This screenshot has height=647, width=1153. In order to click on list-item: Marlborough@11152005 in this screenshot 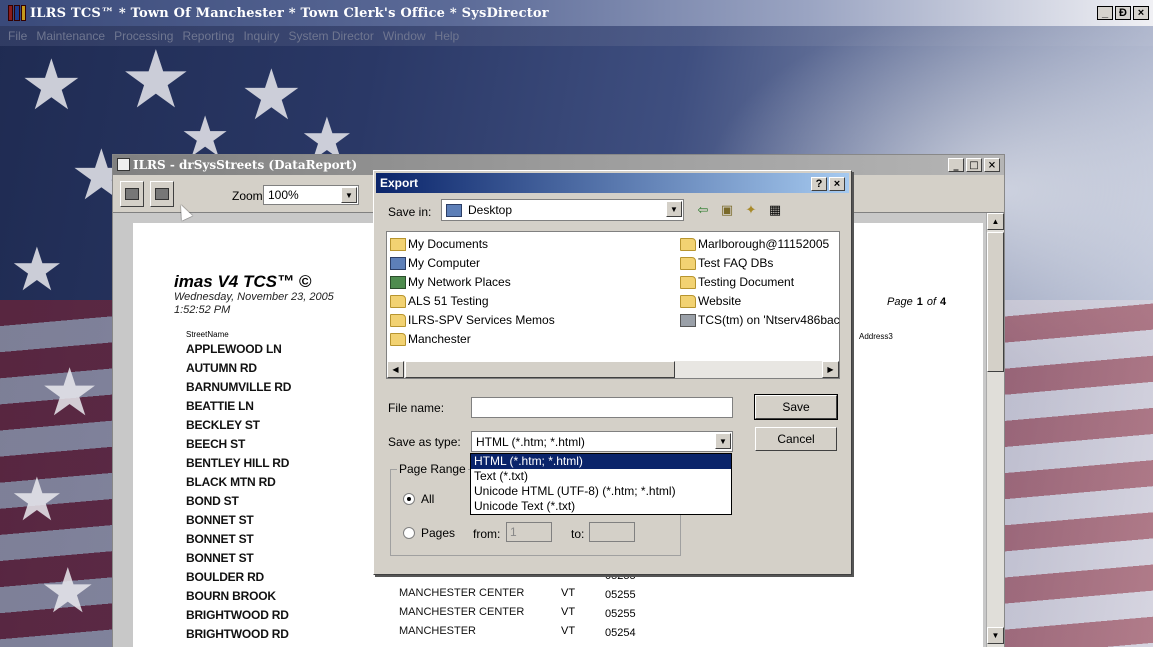, I will do `click(754, 244)`.